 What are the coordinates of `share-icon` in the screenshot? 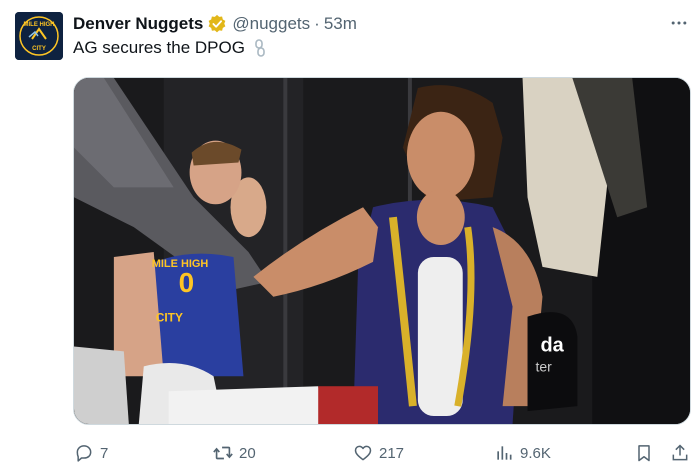 It's located at (680, 453).